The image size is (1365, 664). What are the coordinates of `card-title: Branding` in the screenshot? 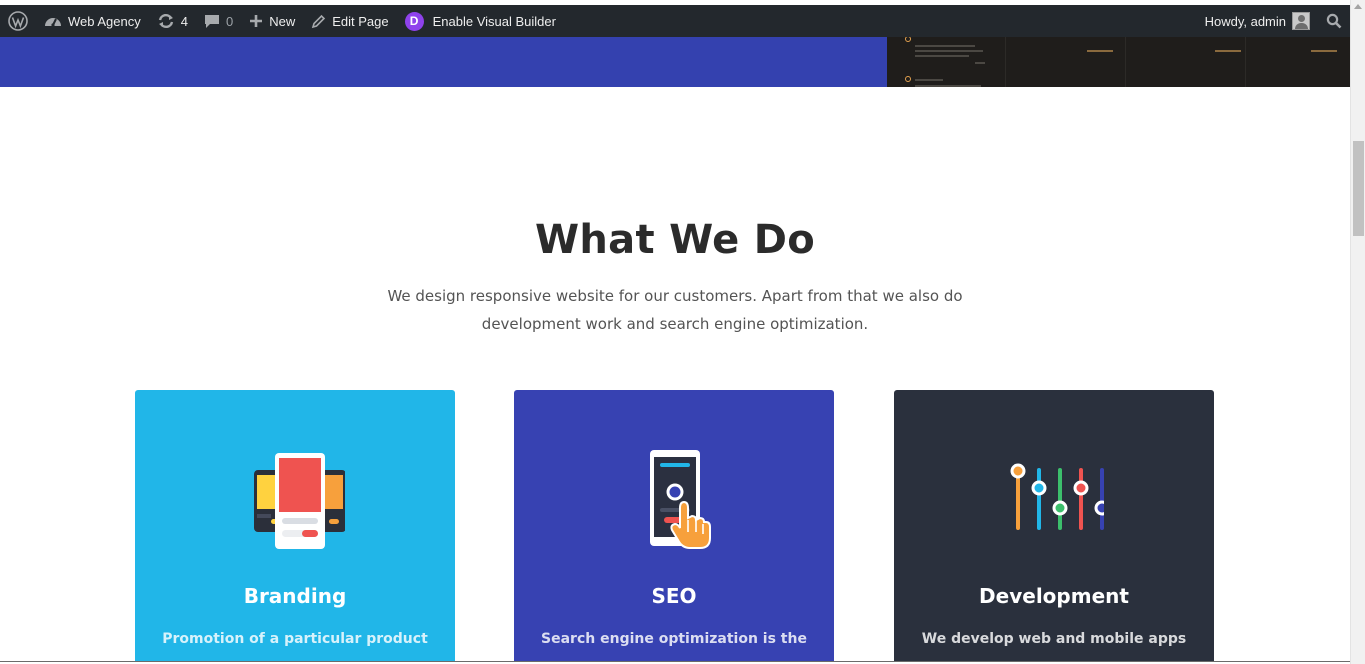 It's located at (295, 596).